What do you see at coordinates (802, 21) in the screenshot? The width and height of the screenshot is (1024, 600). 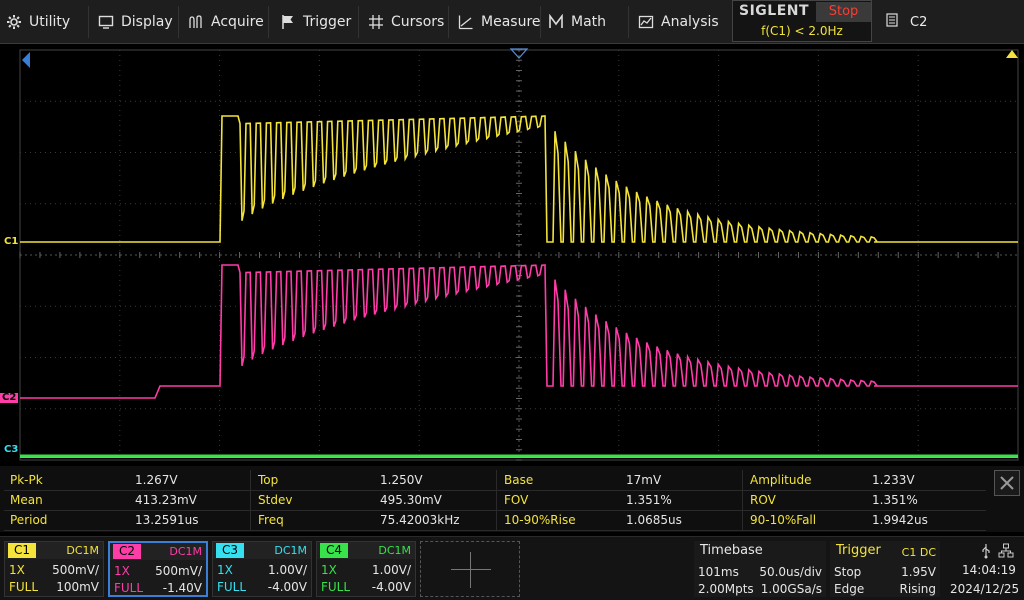 I see `brand-status-panel: SIGLENT Stop f(C1) < 2.0Hz` at bounding box center [802, 21].